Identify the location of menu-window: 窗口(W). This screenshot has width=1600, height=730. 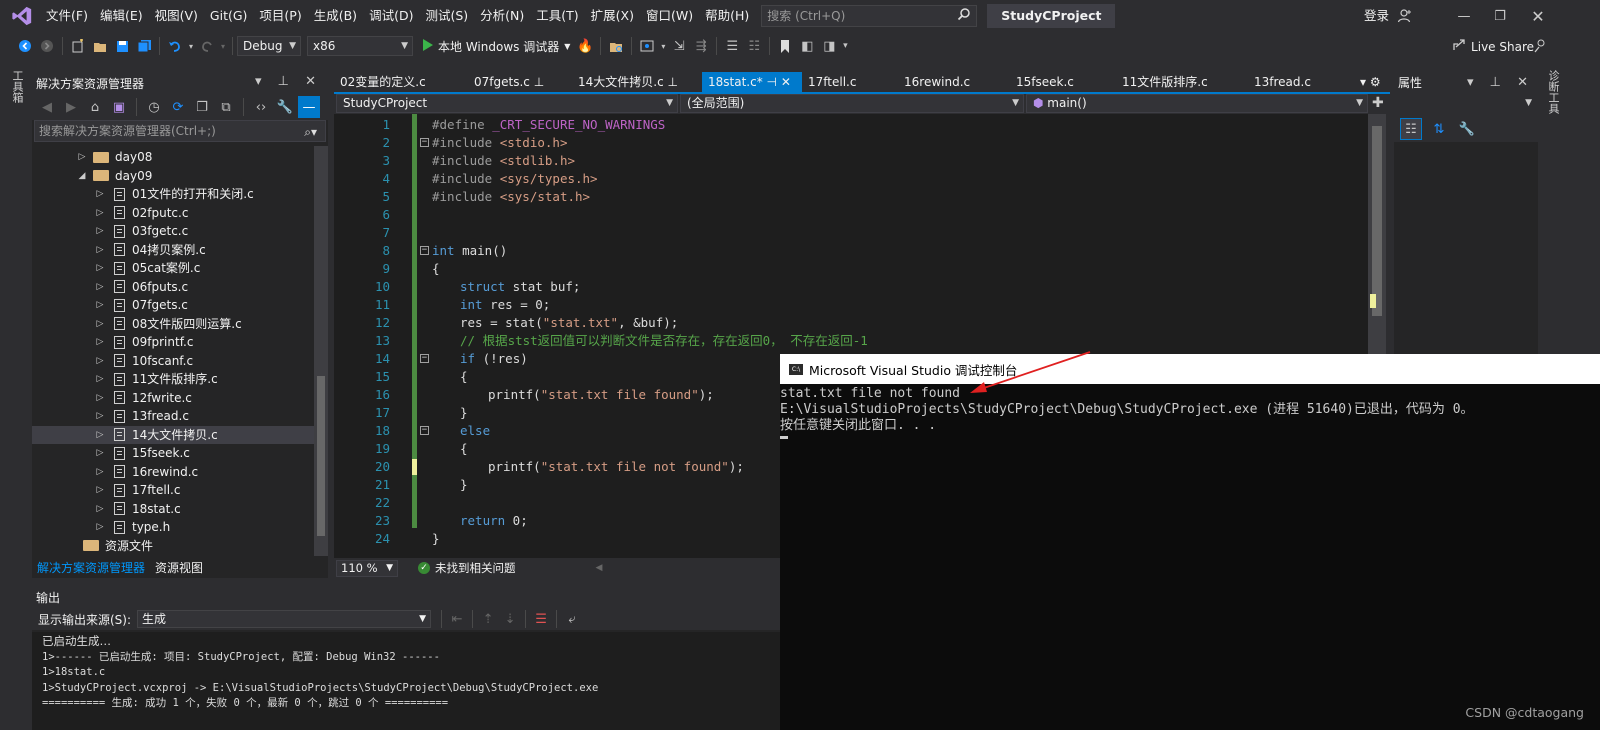
(669, 16).